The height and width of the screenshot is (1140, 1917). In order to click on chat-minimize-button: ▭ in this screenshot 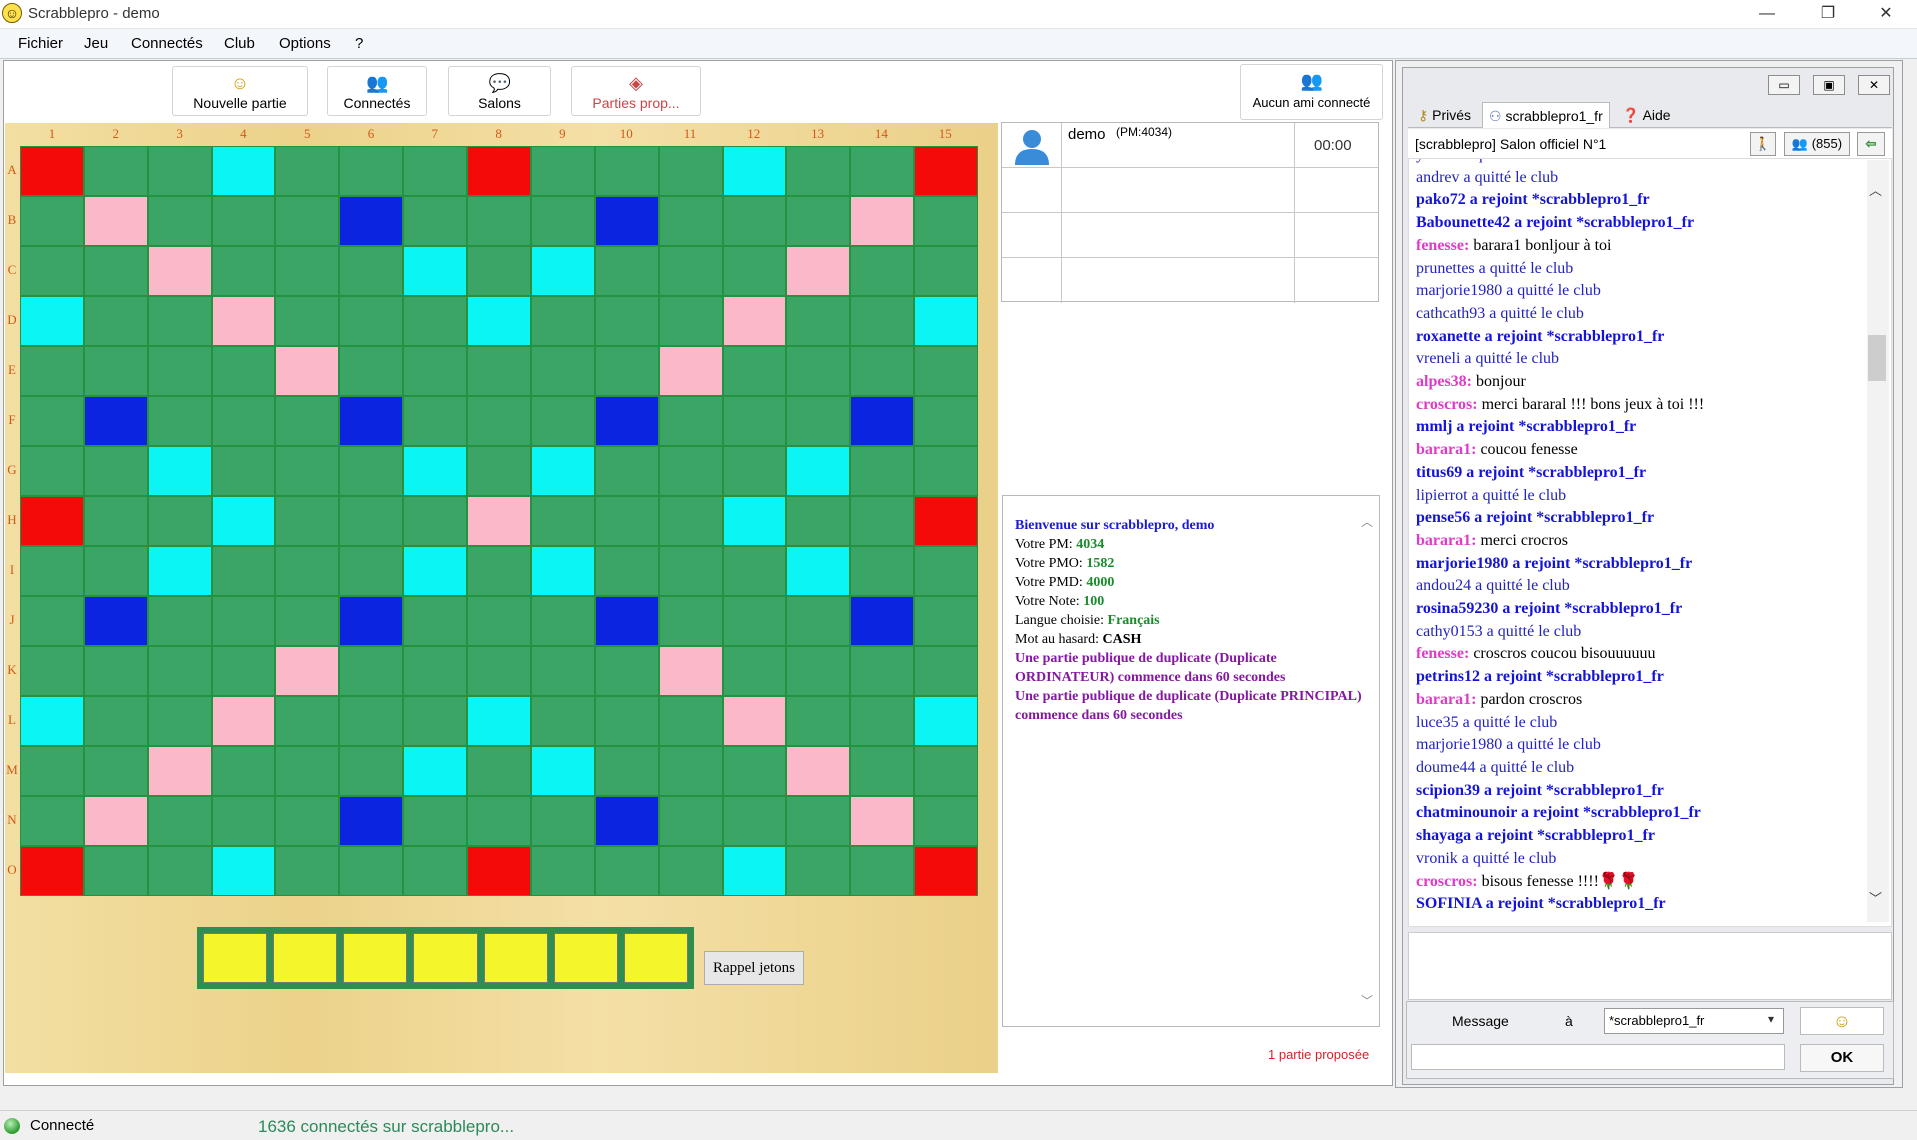, I will do `click(1784, 85)`.